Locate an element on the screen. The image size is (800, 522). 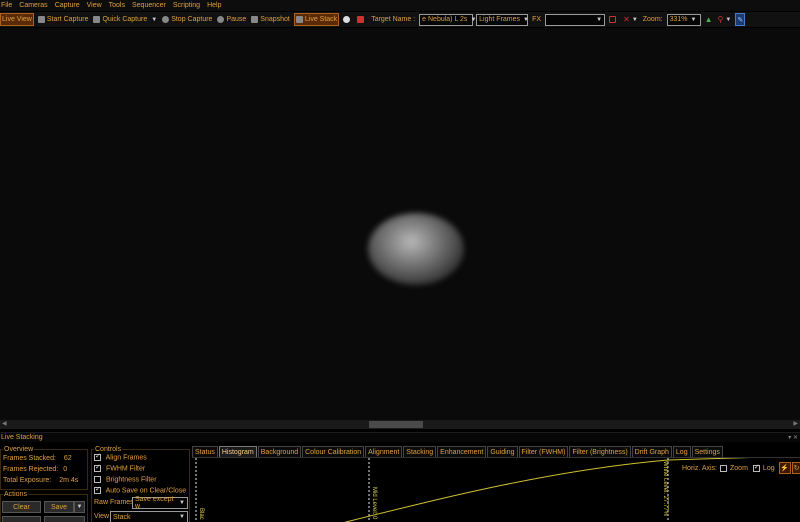
auto-stretch-icon: ⚡ is located at coordinates (784, 468).